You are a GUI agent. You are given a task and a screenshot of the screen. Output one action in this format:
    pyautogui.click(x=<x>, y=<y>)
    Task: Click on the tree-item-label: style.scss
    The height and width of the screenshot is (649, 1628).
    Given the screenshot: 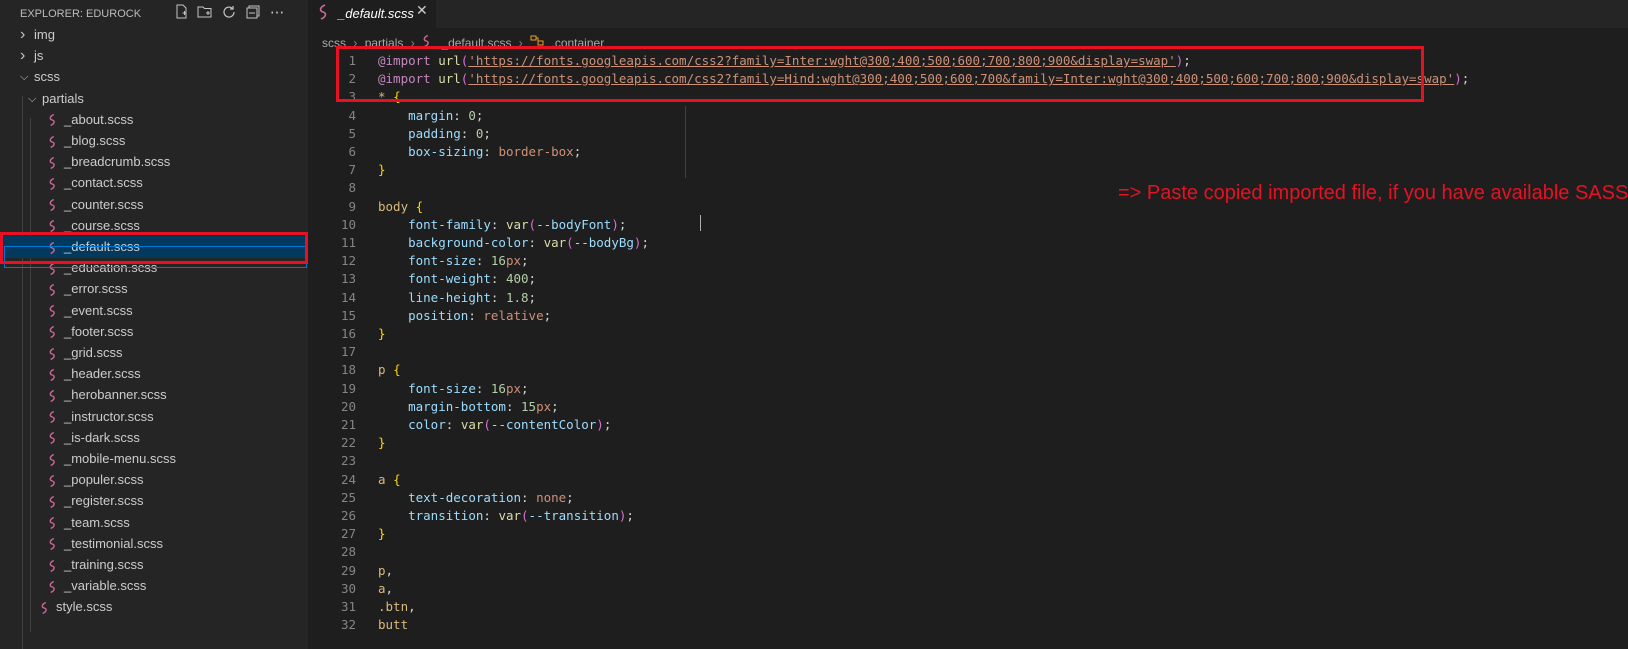 What is the action you would take?
    pyautogui.click(x=84, y=607)
    